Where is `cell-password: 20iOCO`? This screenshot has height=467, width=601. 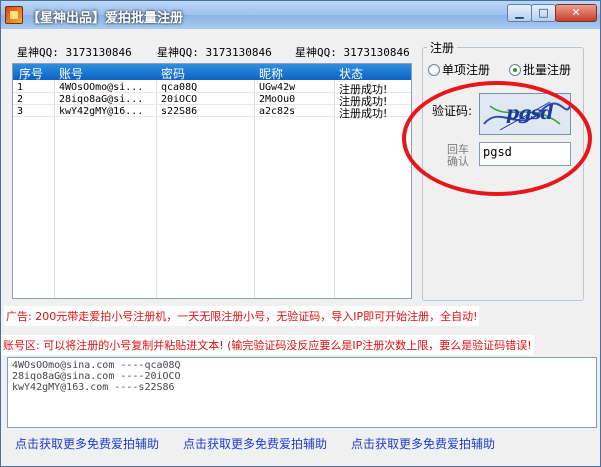 cell-password: 20iOCO is located at coordinates (179, 99).